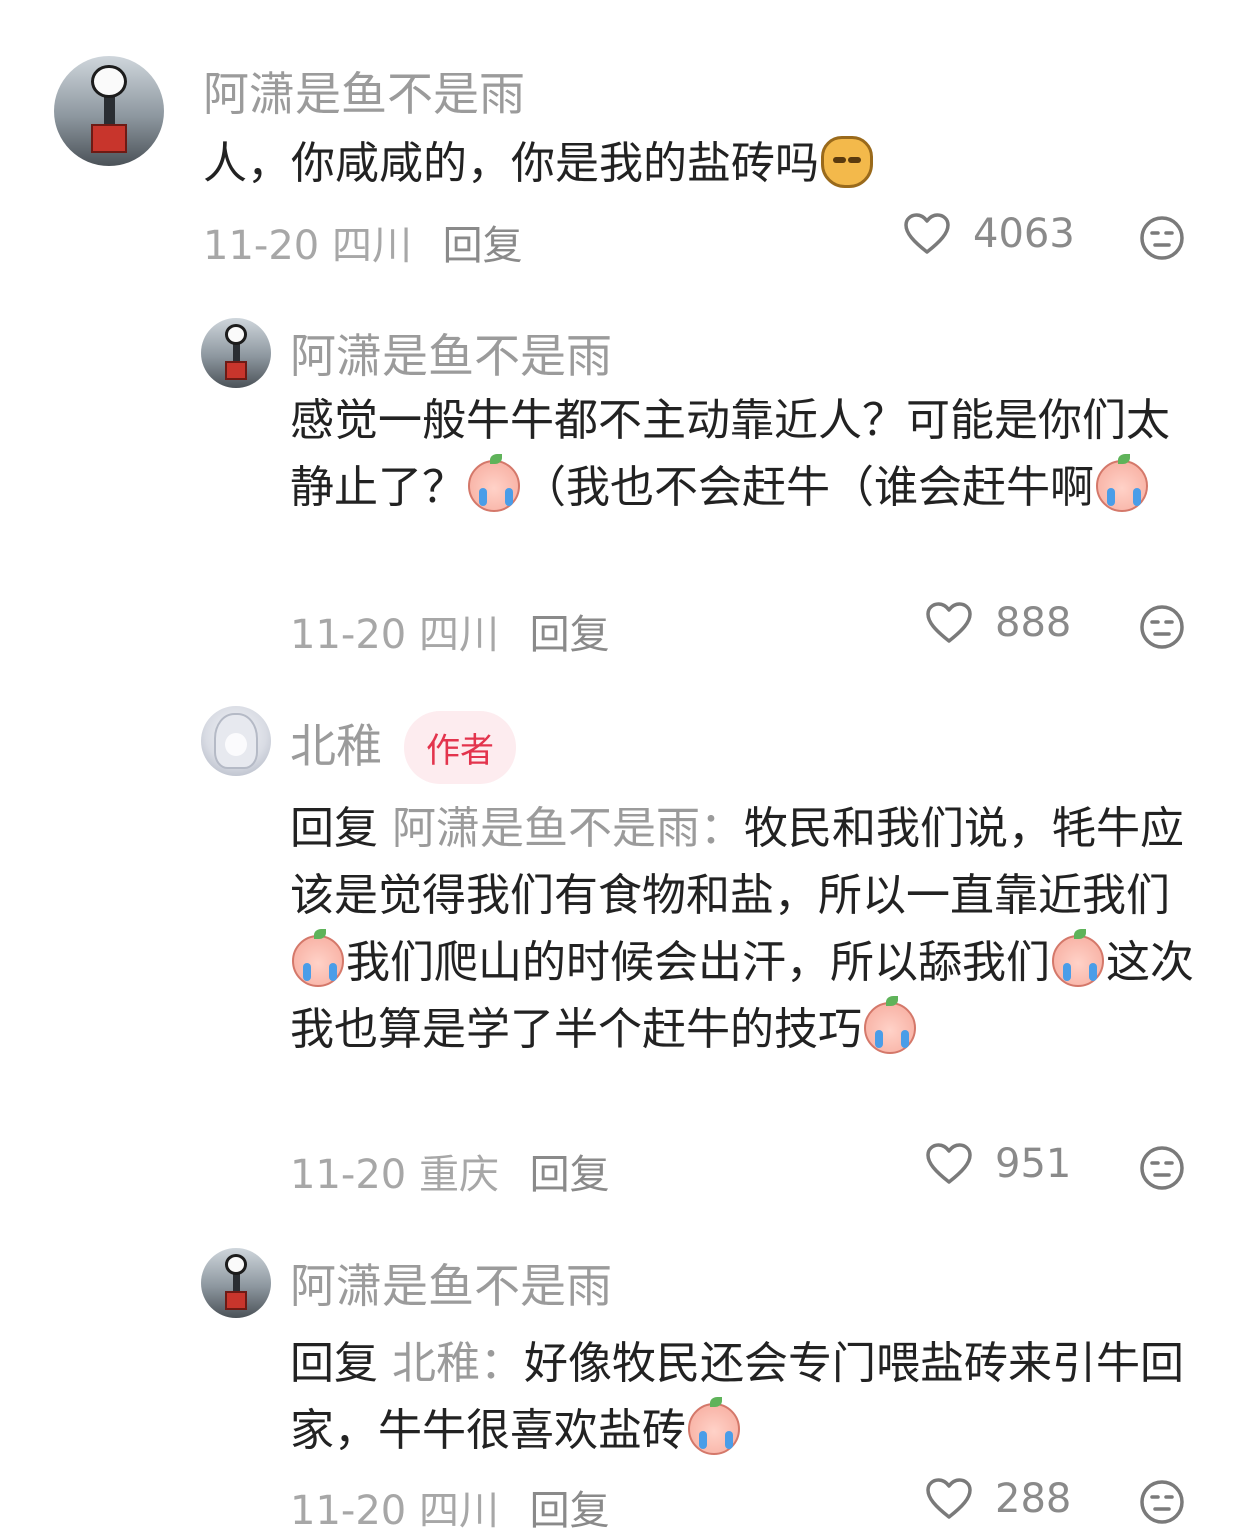  Describe the element at coordinates (460, 747) in the screenshot. I see `author-badge: 作者` at that location.